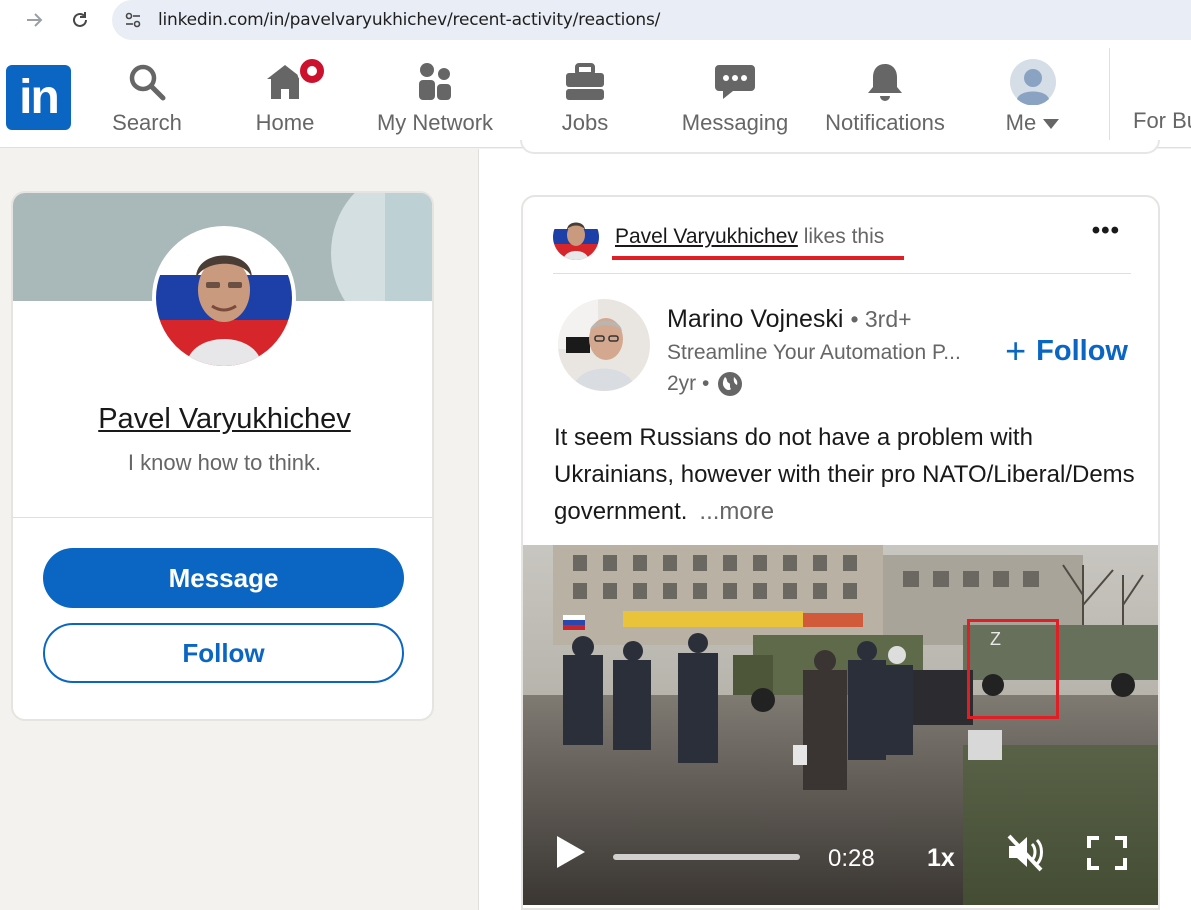 The width and height of the screenshot is (1191, 910). What do you see at coordinates (1107, 855) in the screenshot?
I see `fullscreen-icon` at bounding box center [1107, 855].